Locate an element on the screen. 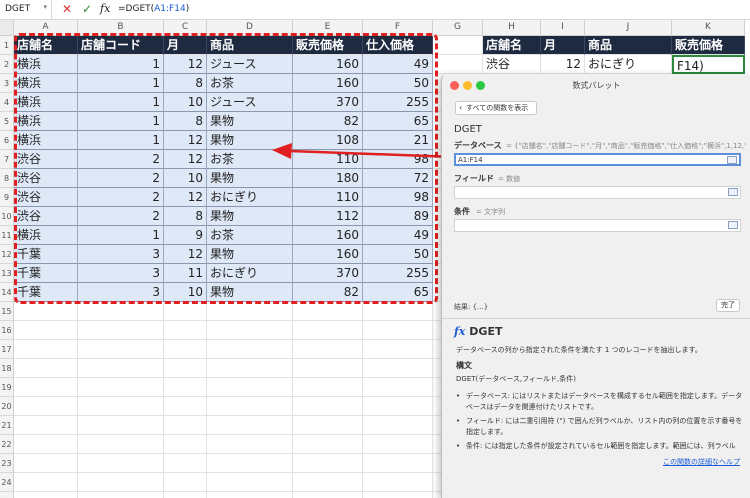 The image size is (750, 498). show-all-functions-button: ‹ すべての関数を表示 is located at coordinates (496, 108).